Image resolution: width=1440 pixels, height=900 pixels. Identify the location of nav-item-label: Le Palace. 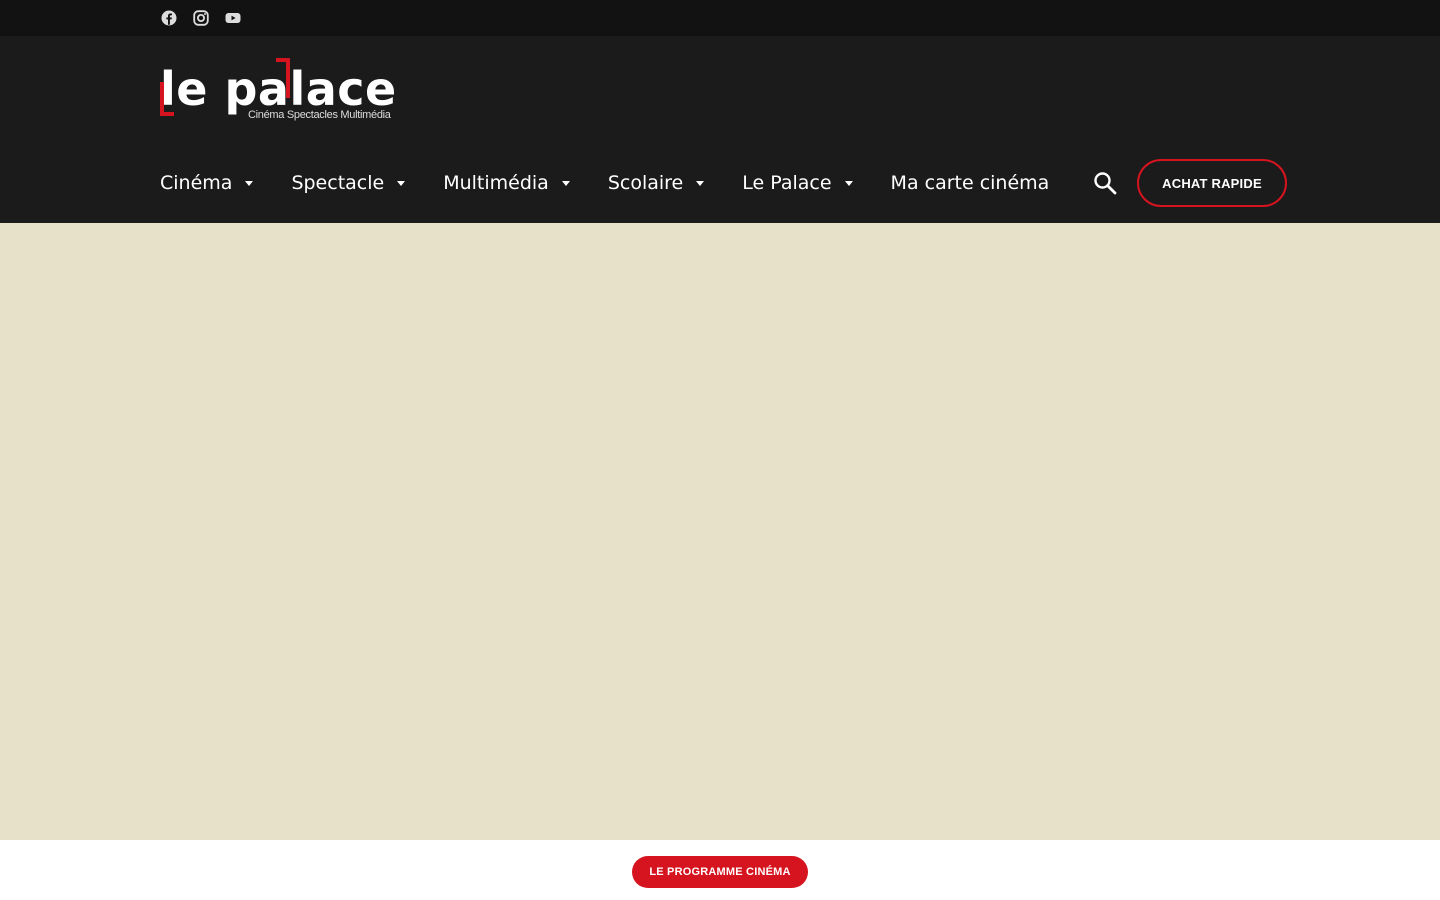
(787, 183).